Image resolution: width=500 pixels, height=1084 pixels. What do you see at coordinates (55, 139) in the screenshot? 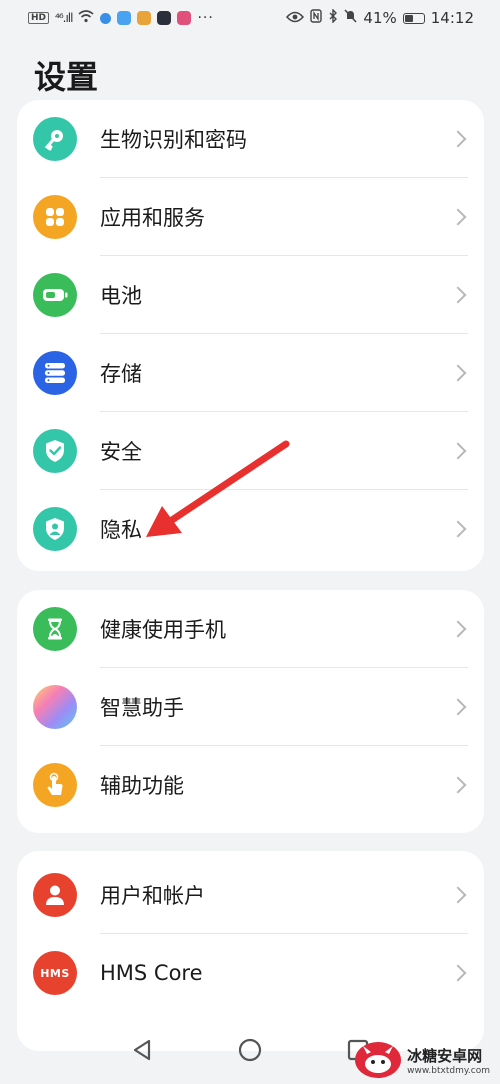
I see `key-icon` at bounding box center [55, 139].